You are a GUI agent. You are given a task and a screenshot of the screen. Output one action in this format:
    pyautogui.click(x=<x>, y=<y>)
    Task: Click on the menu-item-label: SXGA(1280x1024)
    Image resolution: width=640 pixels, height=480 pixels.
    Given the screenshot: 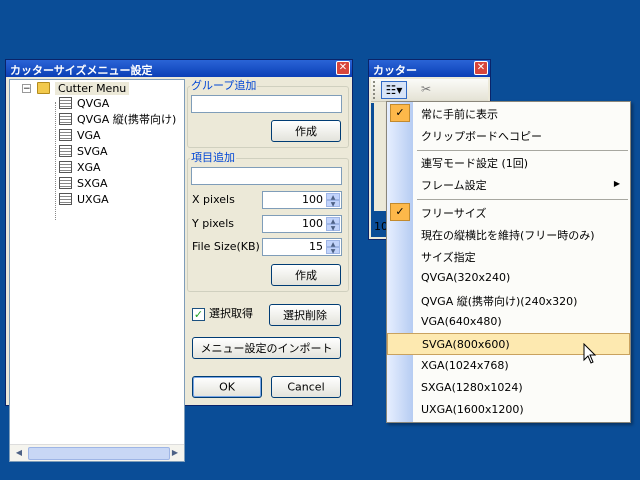 What is the action you would take?
    pyautogui.click(x=472, y=387)
    